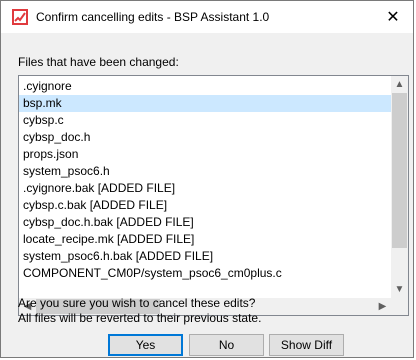  What do you see at coordinates (205, 154) in the screenshot?
I see `list-item: props.json` at bounding box center [205, 154].